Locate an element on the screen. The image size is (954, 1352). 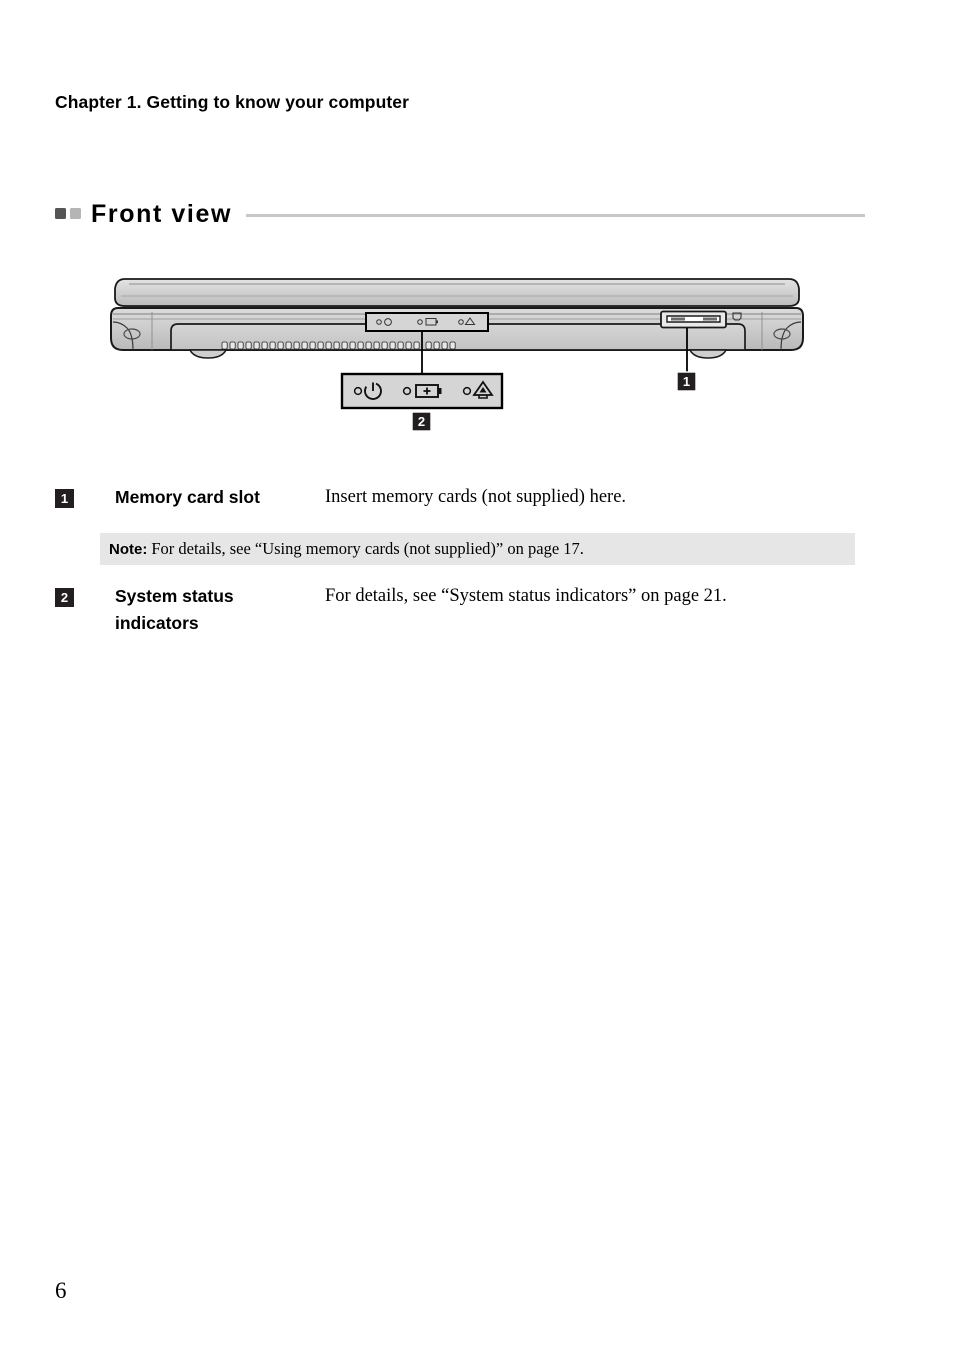
front-view-figure: 2 1 is located at coordinates (477, 354).